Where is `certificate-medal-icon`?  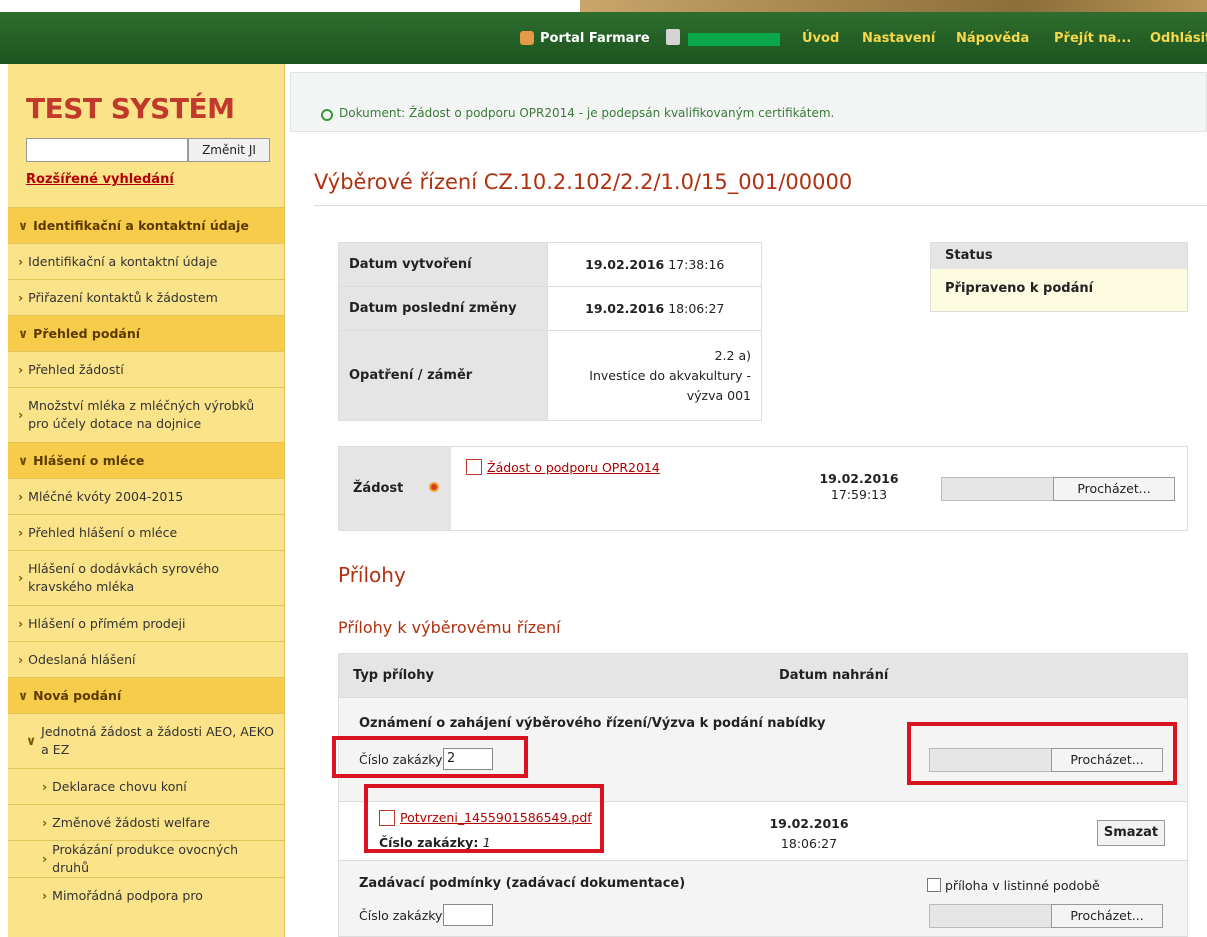 certificate-medal-icon is located at coordinates (434, 487).